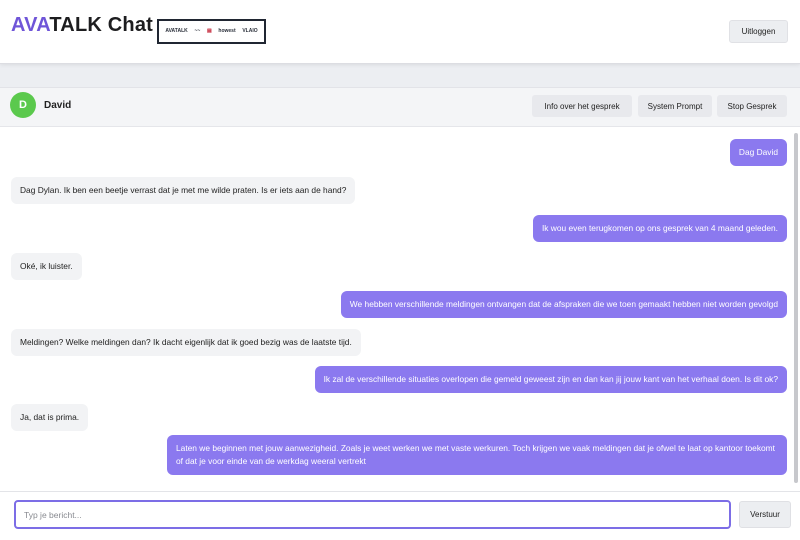  I want to click on message-bot: Ja, dat is prima., so click(50, 417).